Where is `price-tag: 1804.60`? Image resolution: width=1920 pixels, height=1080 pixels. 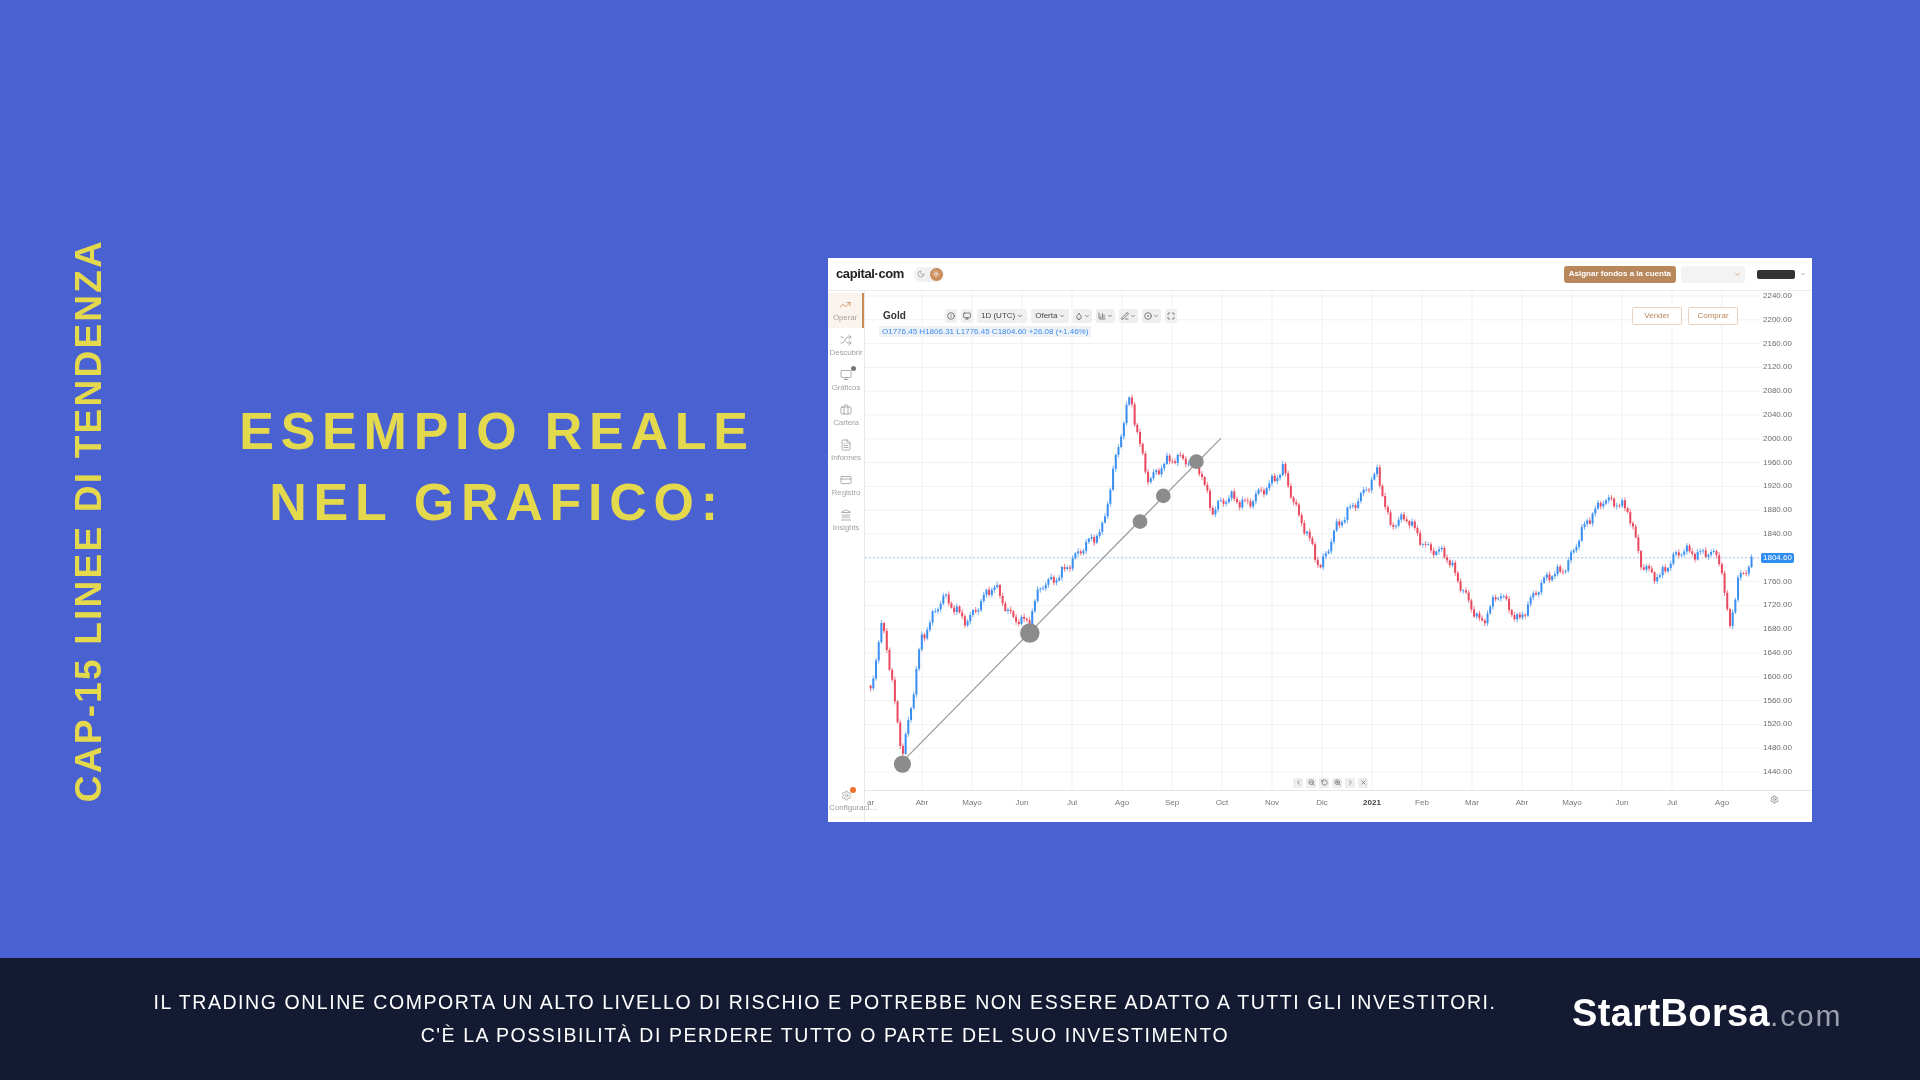
price-tag: 1804.60 is located at coordinates (1777, 557).